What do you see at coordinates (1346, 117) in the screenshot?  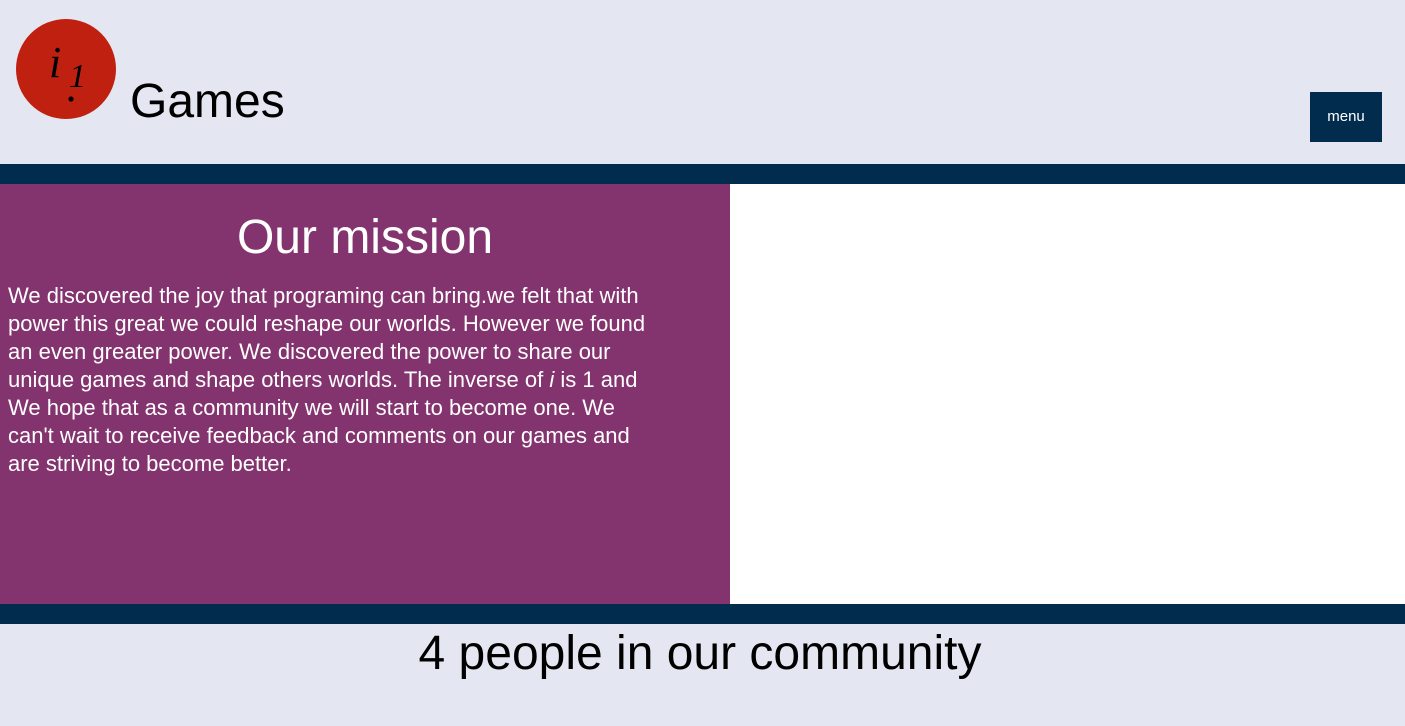 I see `menu-button: menu` at bounding box center [1346, 117].